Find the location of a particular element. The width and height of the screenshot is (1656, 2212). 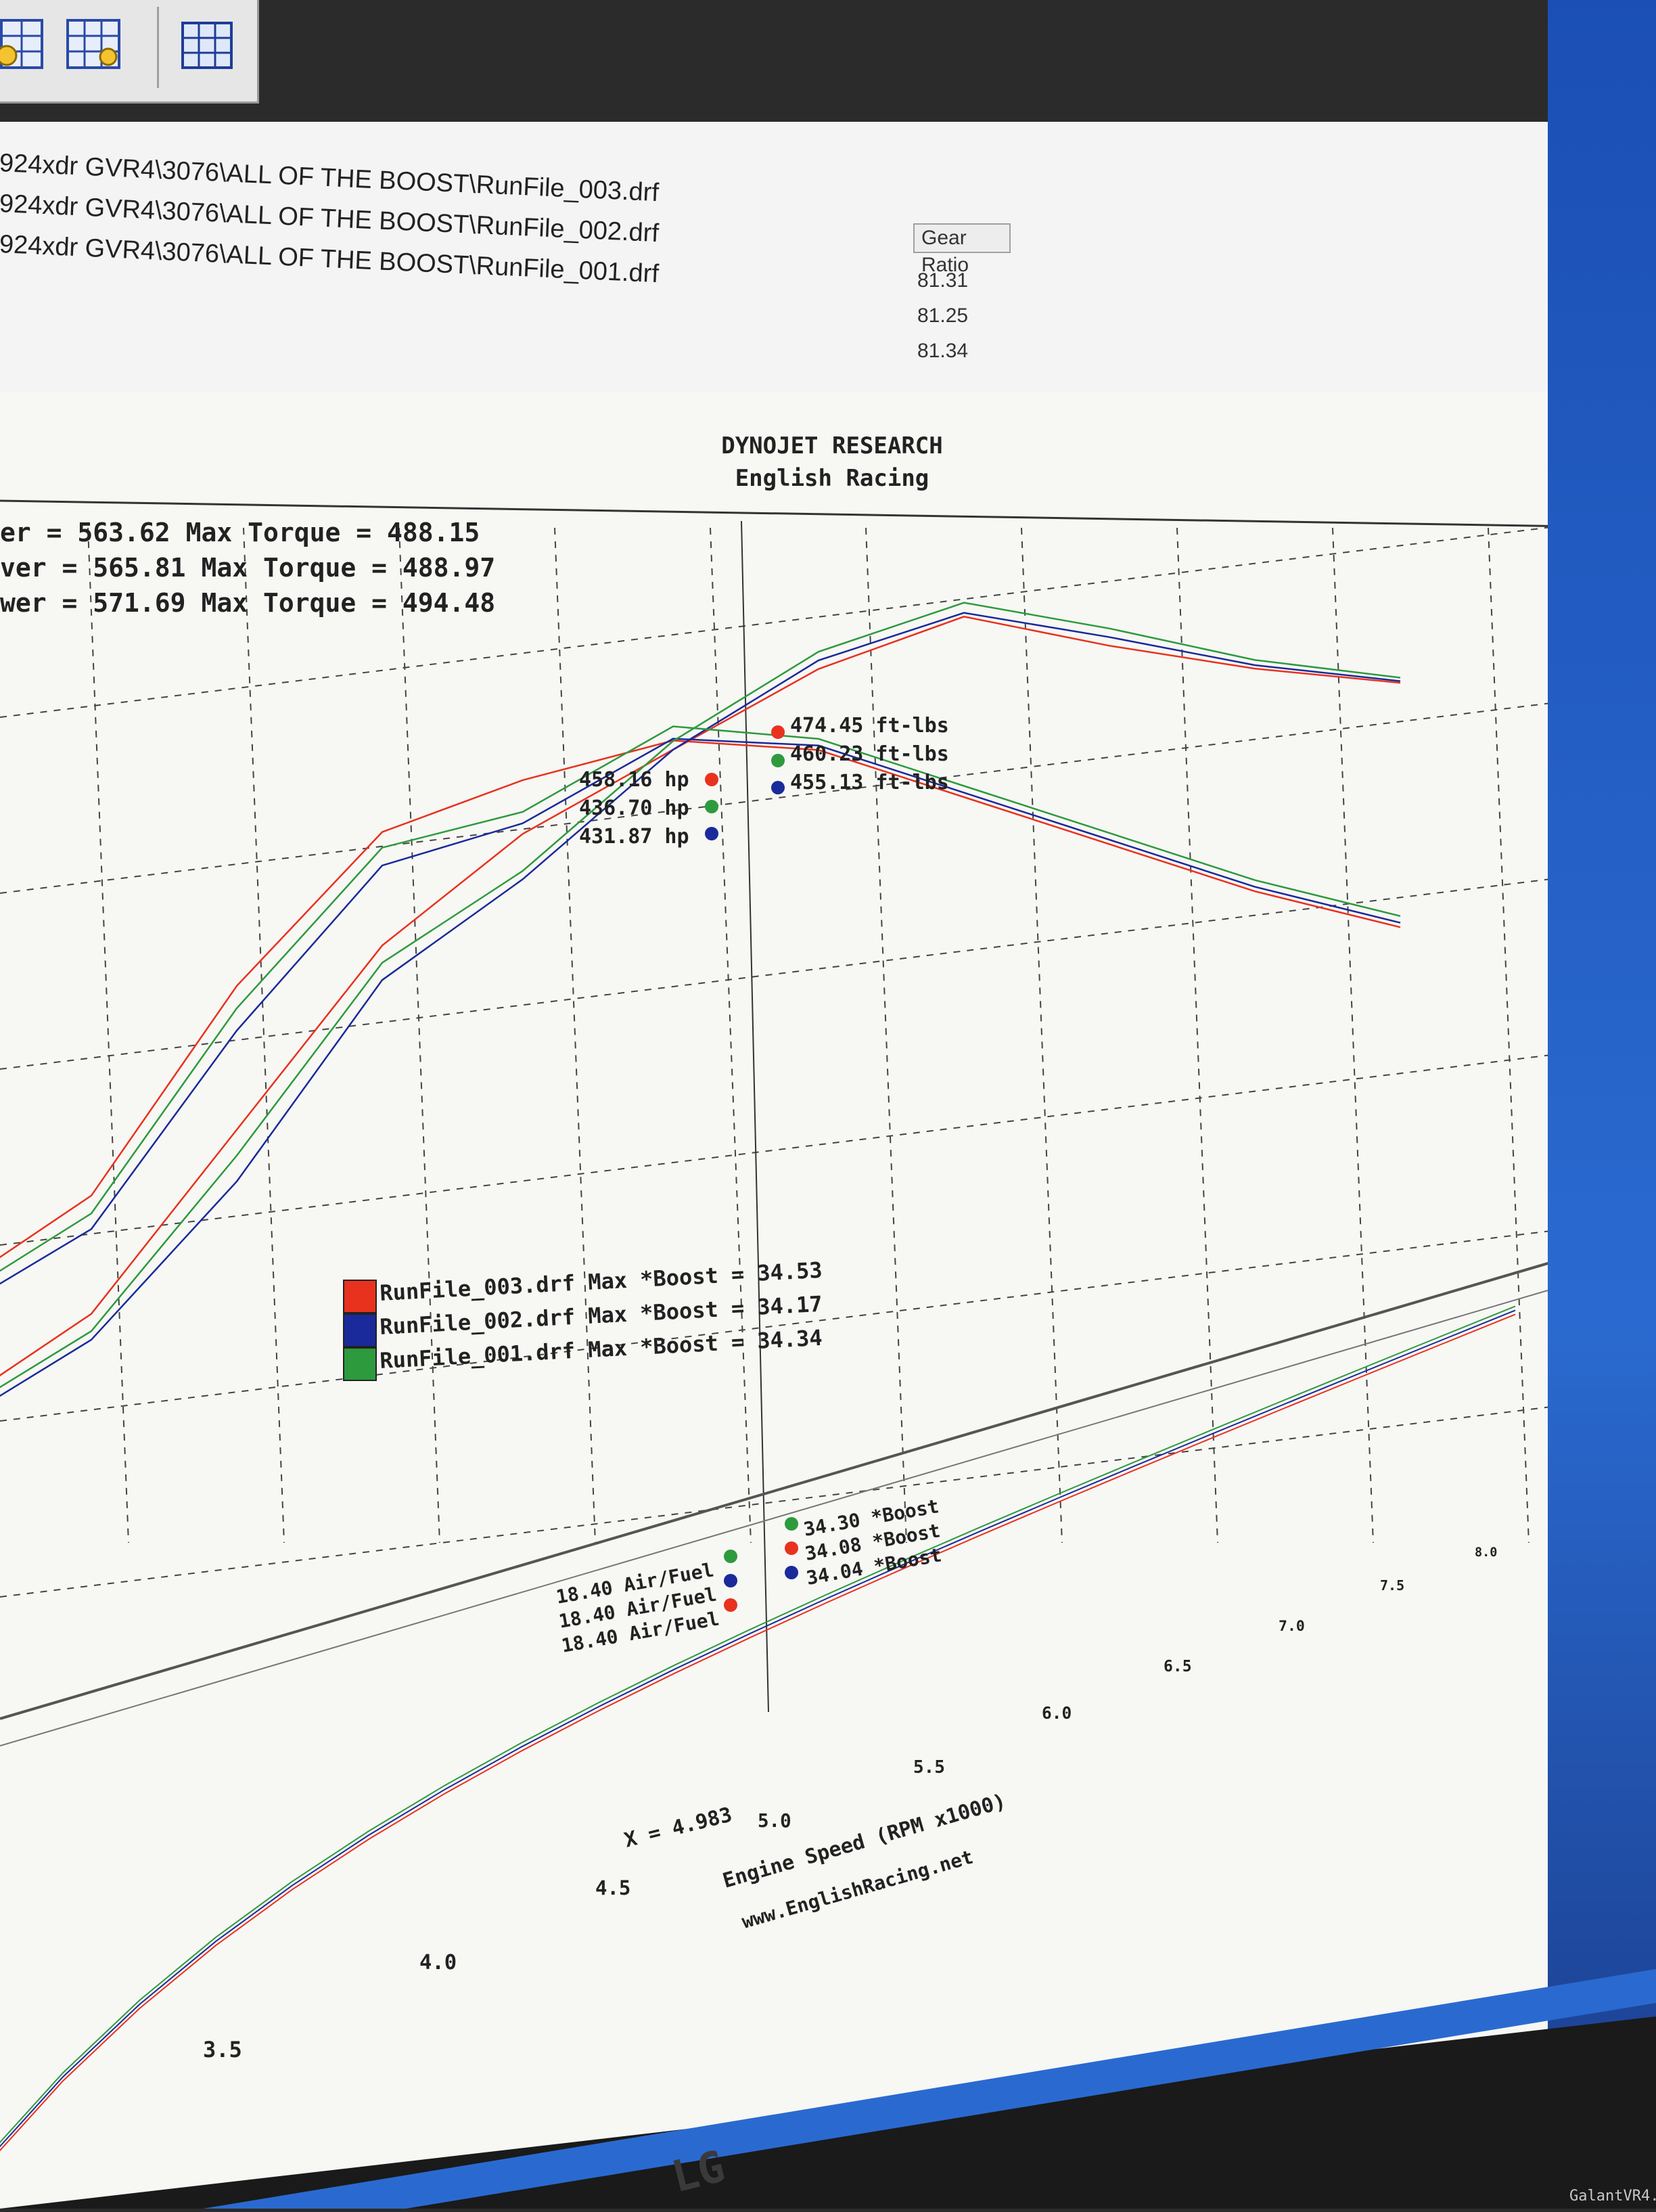

max-power-row: ver = 565.81 Max Torque = 488.97 is located at coordinates (247, 568).